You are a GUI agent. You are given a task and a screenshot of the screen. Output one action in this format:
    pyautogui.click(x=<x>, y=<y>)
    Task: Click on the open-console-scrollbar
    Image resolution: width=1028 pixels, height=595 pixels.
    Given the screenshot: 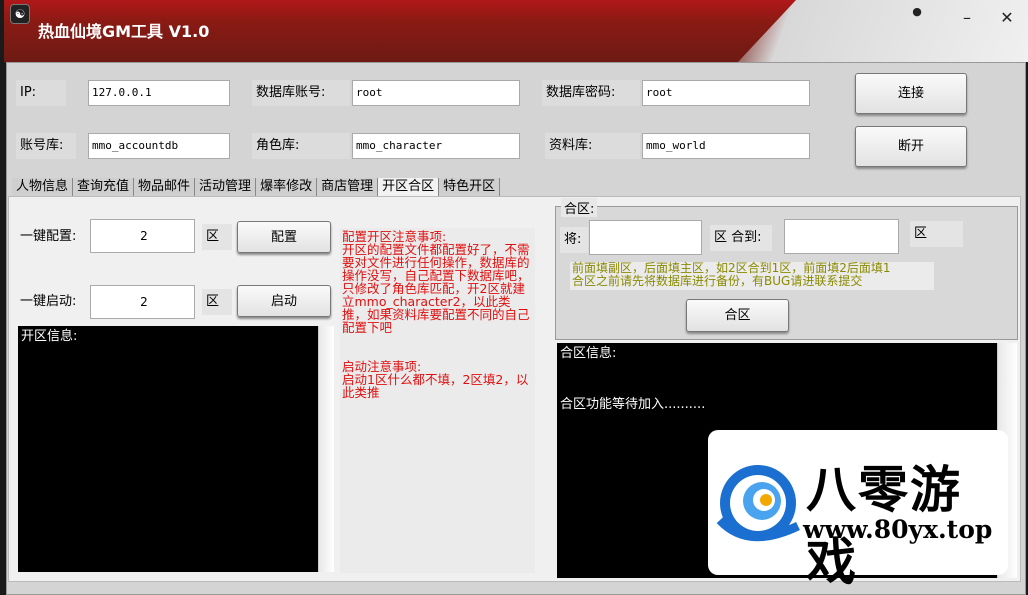 What is the action you would take?
    pyautogui.click(x=326, y=449)
    